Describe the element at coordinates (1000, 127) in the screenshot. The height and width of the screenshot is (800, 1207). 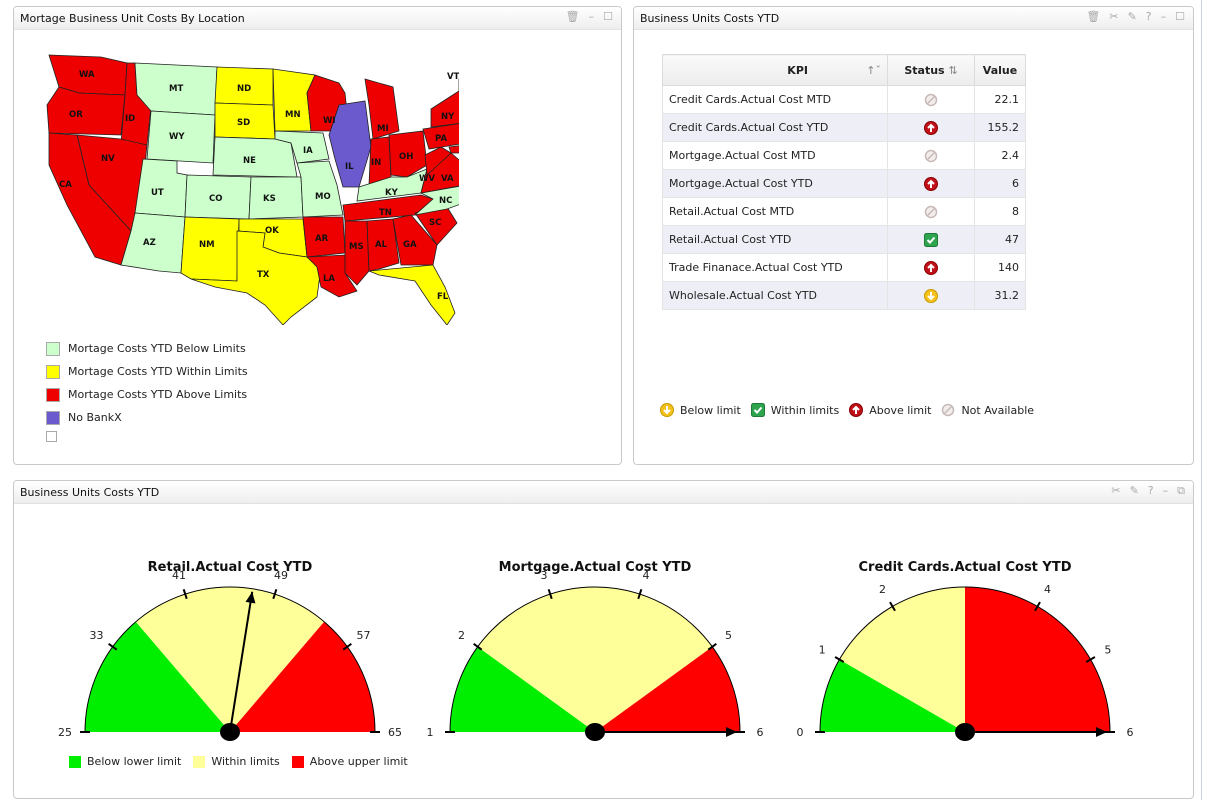
I see `value-cell: 155.2` at that location.